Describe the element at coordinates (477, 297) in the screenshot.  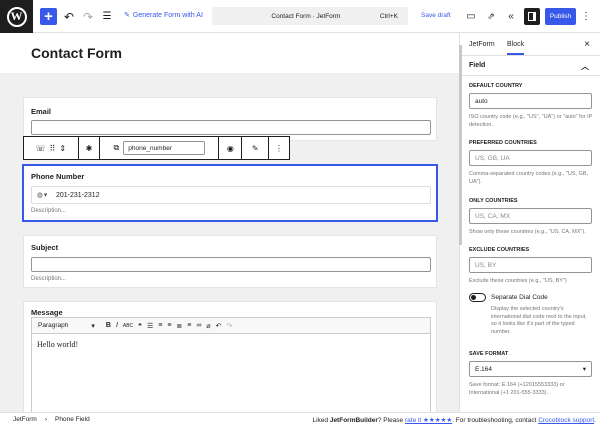
I see `separate-dial-code-toggle` at that location.